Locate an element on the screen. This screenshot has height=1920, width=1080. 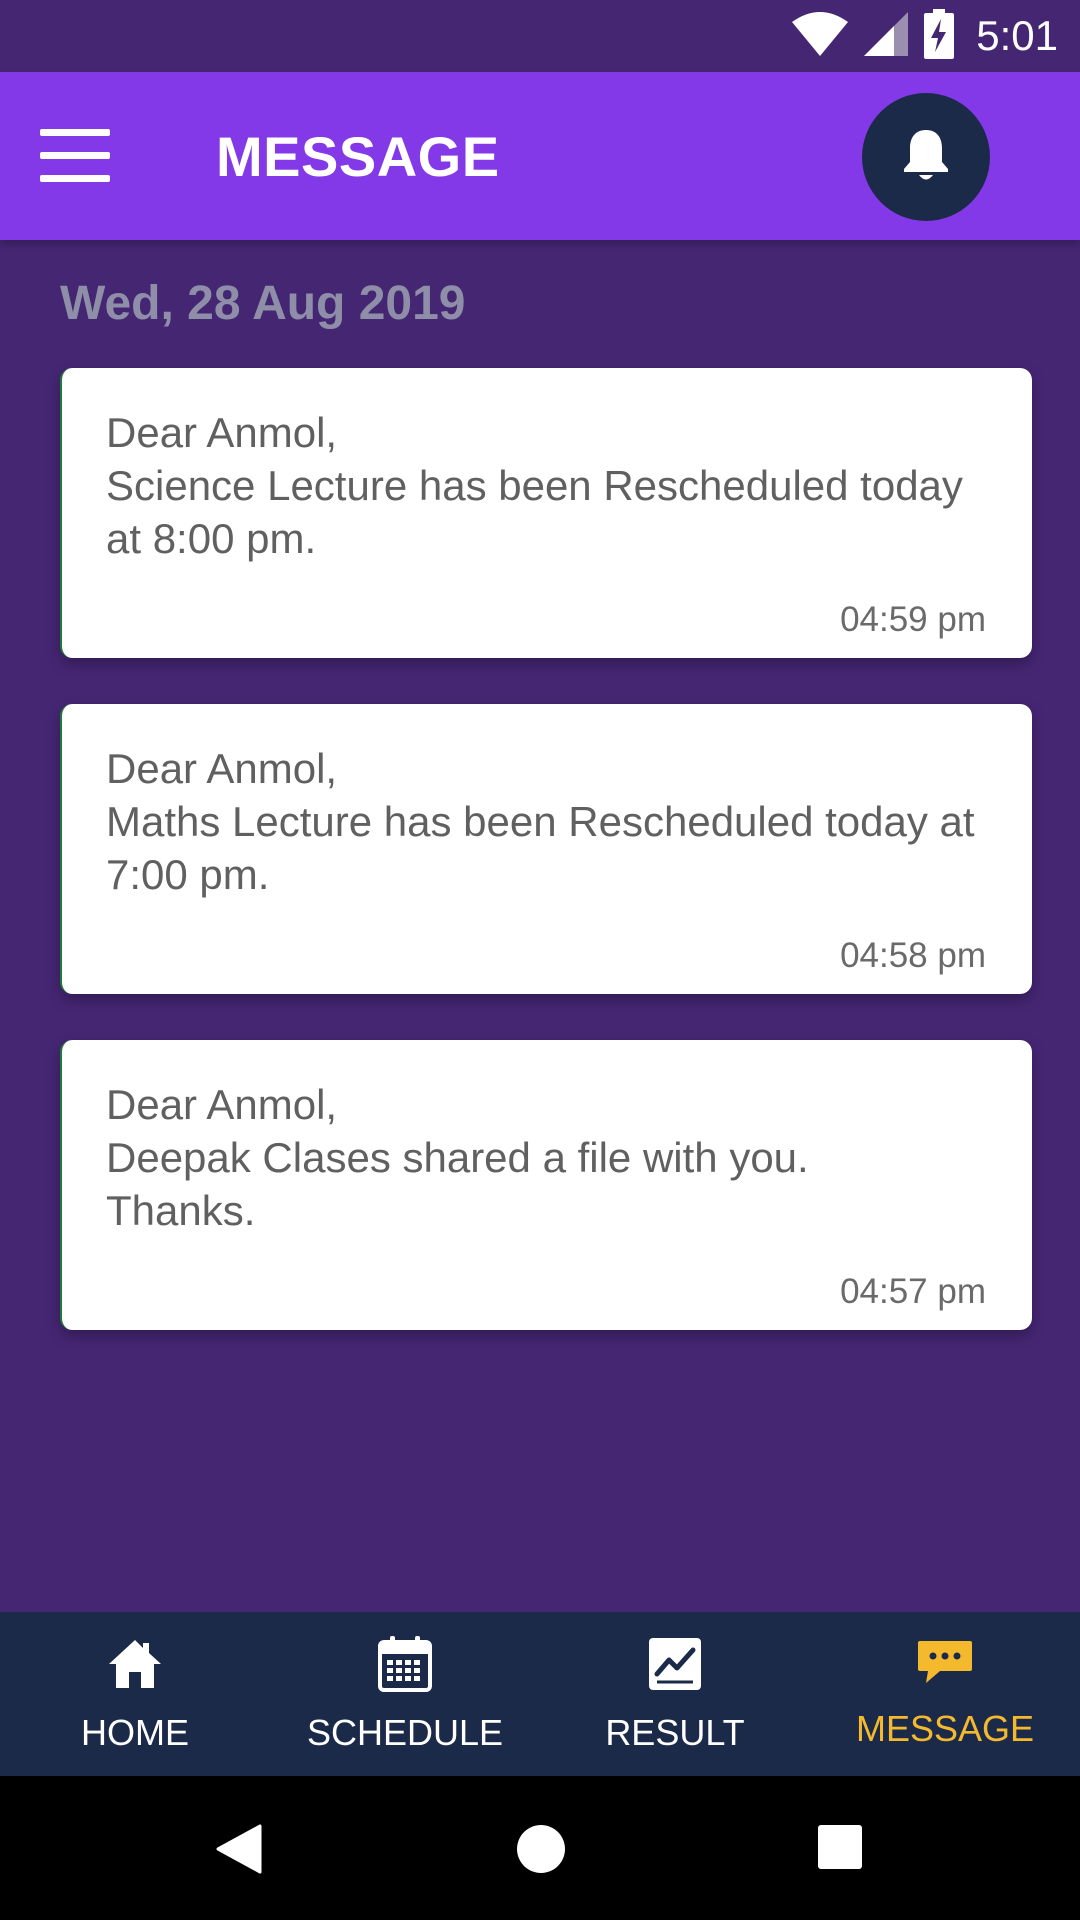
back-button is located at coordinates (239, 1851).